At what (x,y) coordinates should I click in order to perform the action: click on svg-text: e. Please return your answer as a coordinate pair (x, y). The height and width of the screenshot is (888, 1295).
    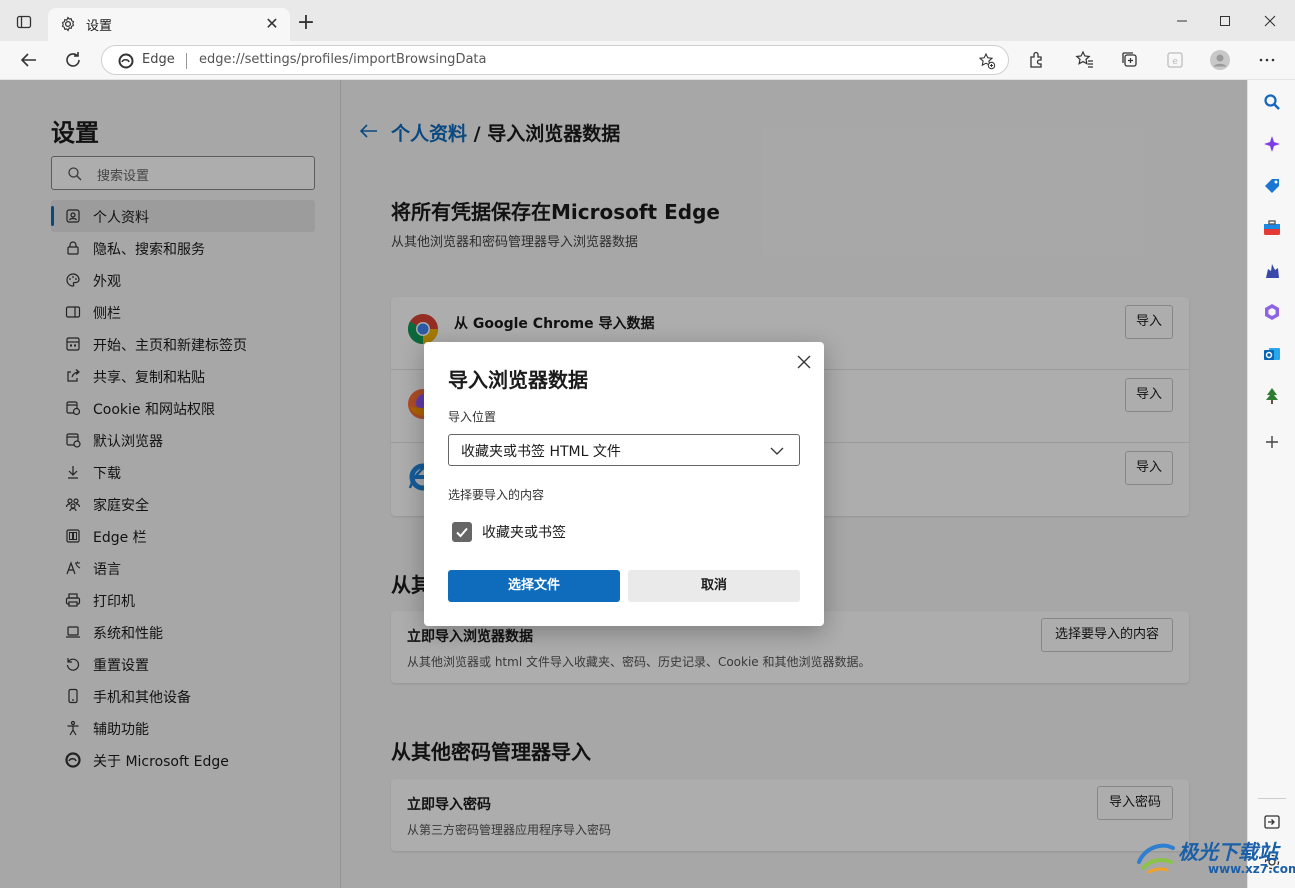
    Looking at the image, I should click on (1175, 62).